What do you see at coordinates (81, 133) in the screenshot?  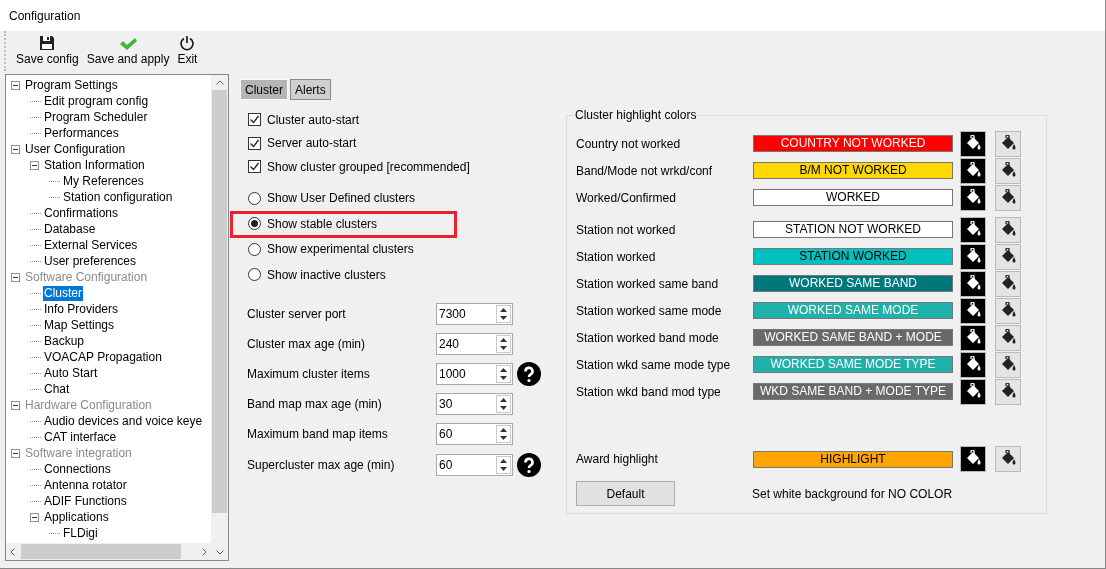 I see `tree-item: Performances` at bounding box center [81, 133].